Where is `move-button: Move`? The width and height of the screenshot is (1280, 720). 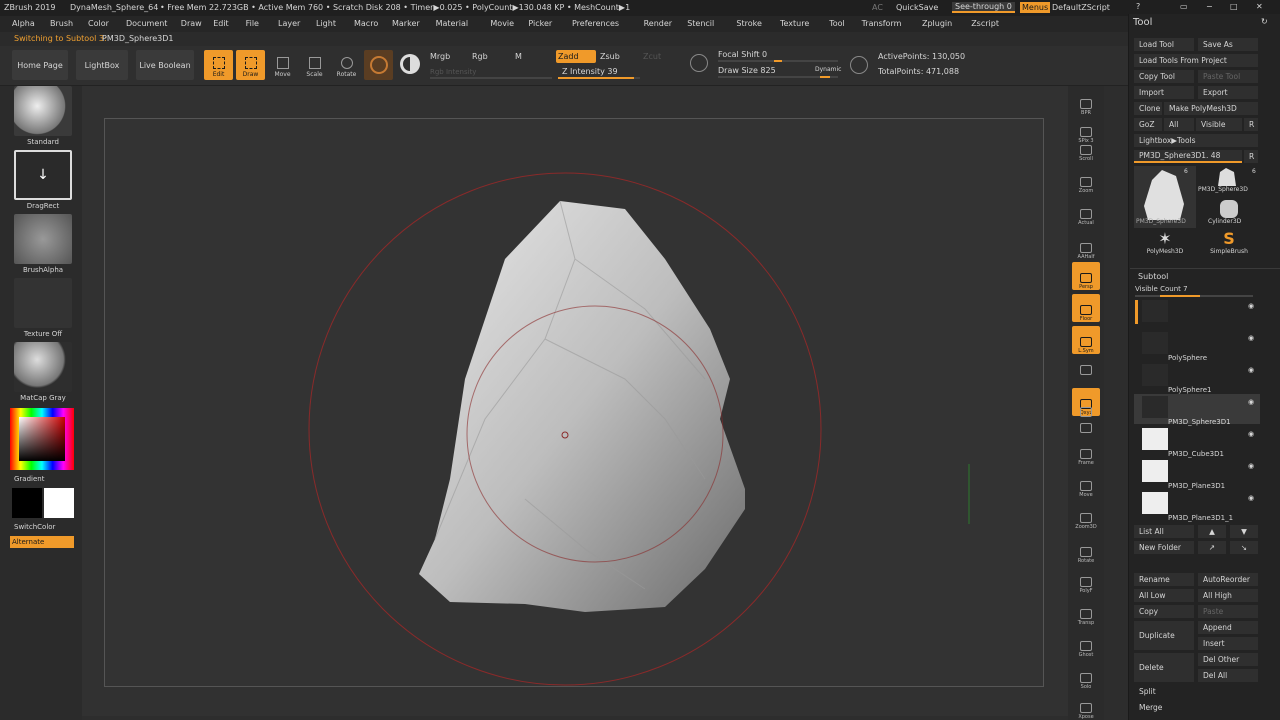 move-button: Move is located at coordinates (282, 65).